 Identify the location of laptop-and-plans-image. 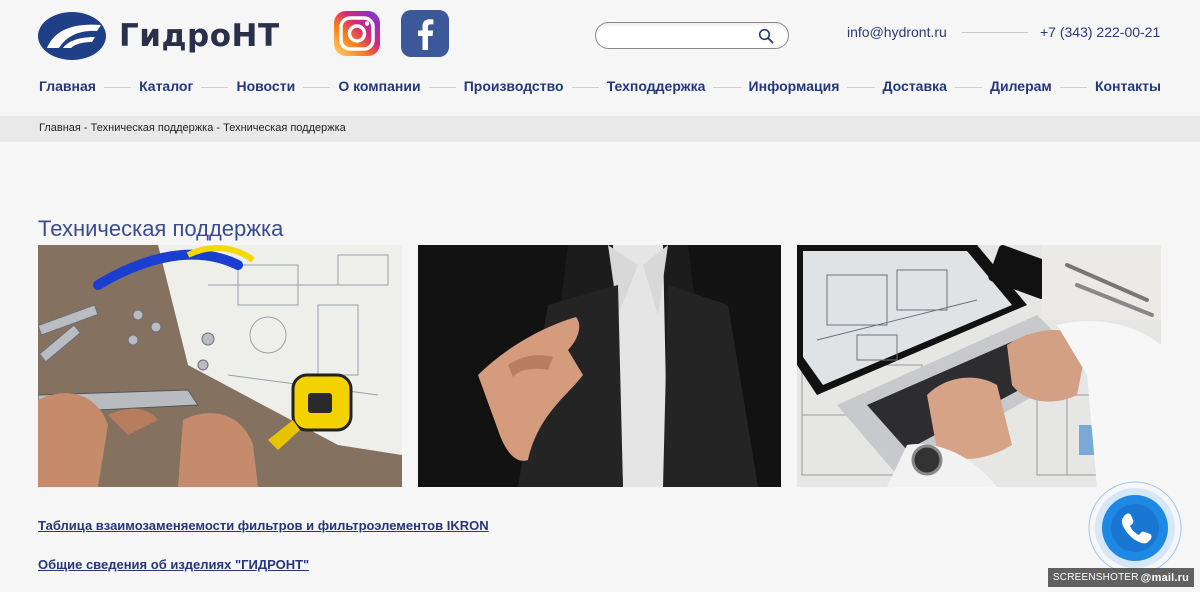
(979, 366).